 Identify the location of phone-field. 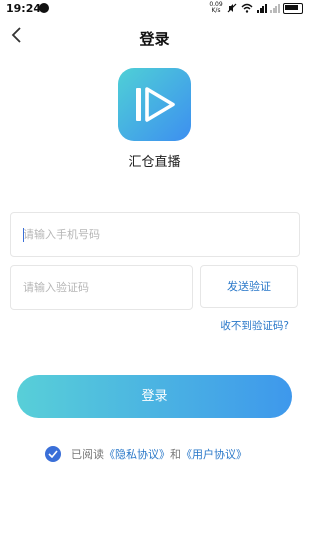
(155, 234).